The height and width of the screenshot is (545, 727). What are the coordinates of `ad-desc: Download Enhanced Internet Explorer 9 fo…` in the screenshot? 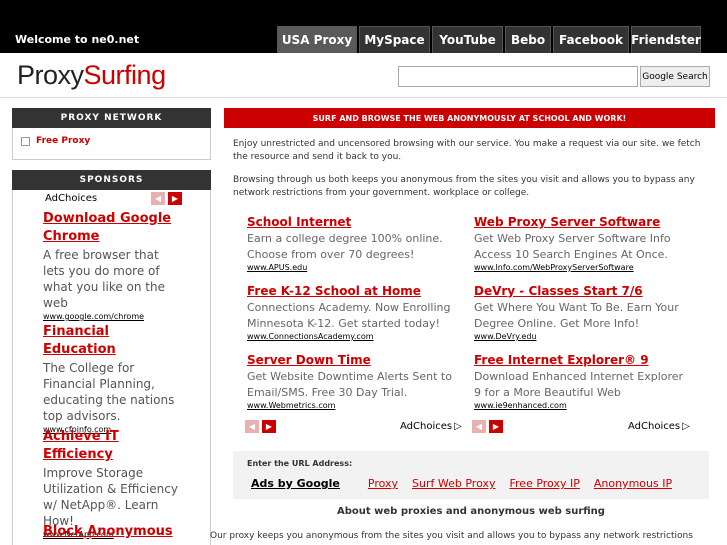 It's located at (579, 384).